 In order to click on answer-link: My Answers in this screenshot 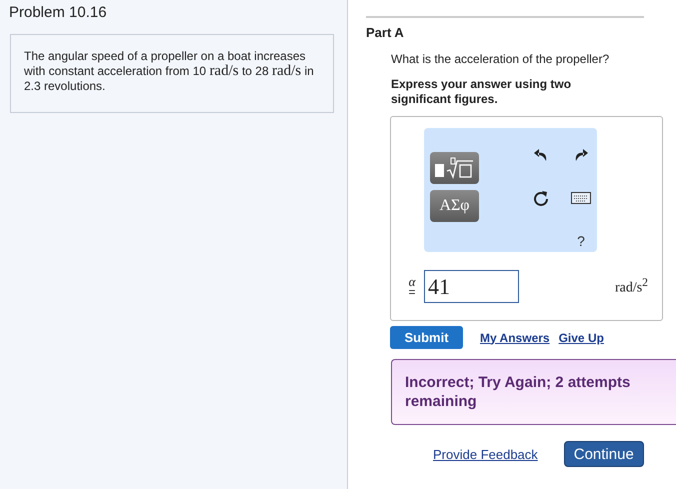, I will do `click(515, 337)`.